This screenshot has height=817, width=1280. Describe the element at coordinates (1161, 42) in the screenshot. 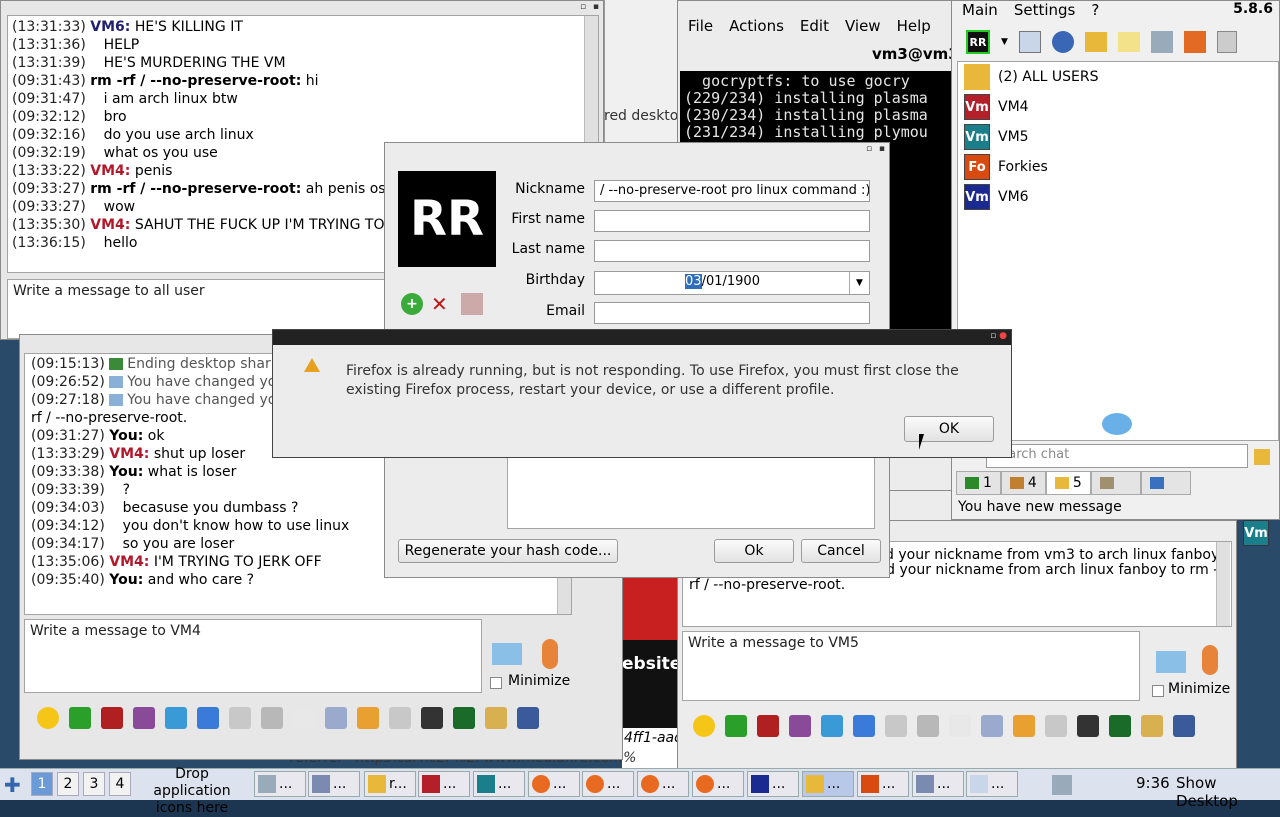

I see `tools-icon` at that location.